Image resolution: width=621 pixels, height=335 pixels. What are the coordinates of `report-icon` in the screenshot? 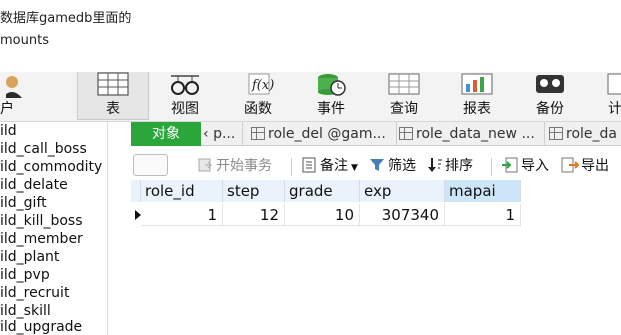 It's located at (477, 84).